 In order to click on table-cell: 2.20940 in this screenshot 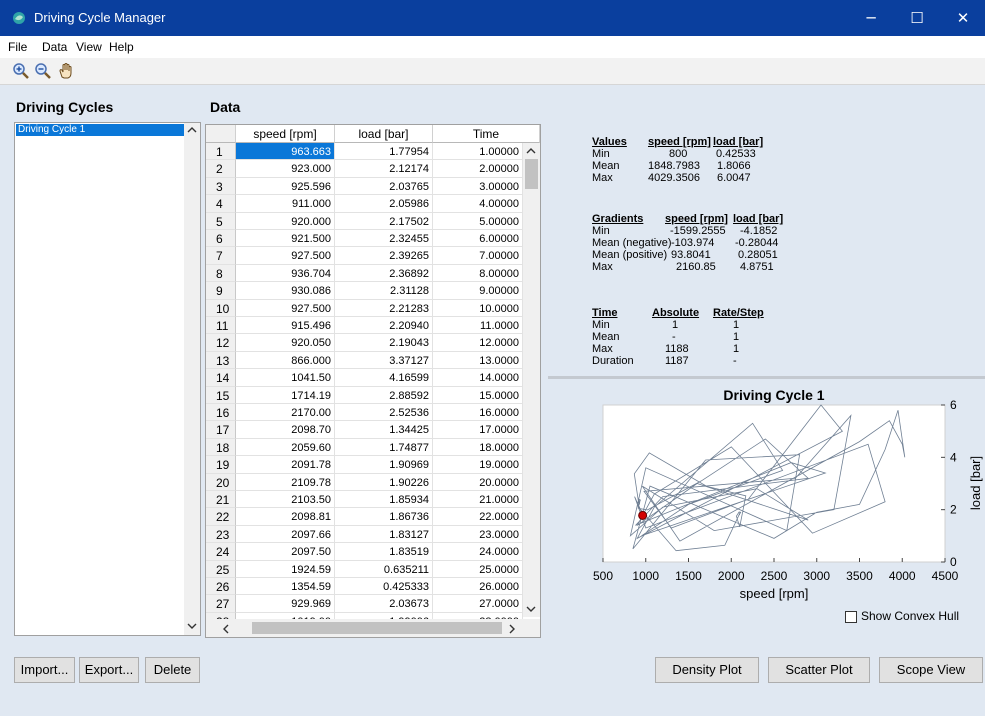, I will do `click(384, 326)`.